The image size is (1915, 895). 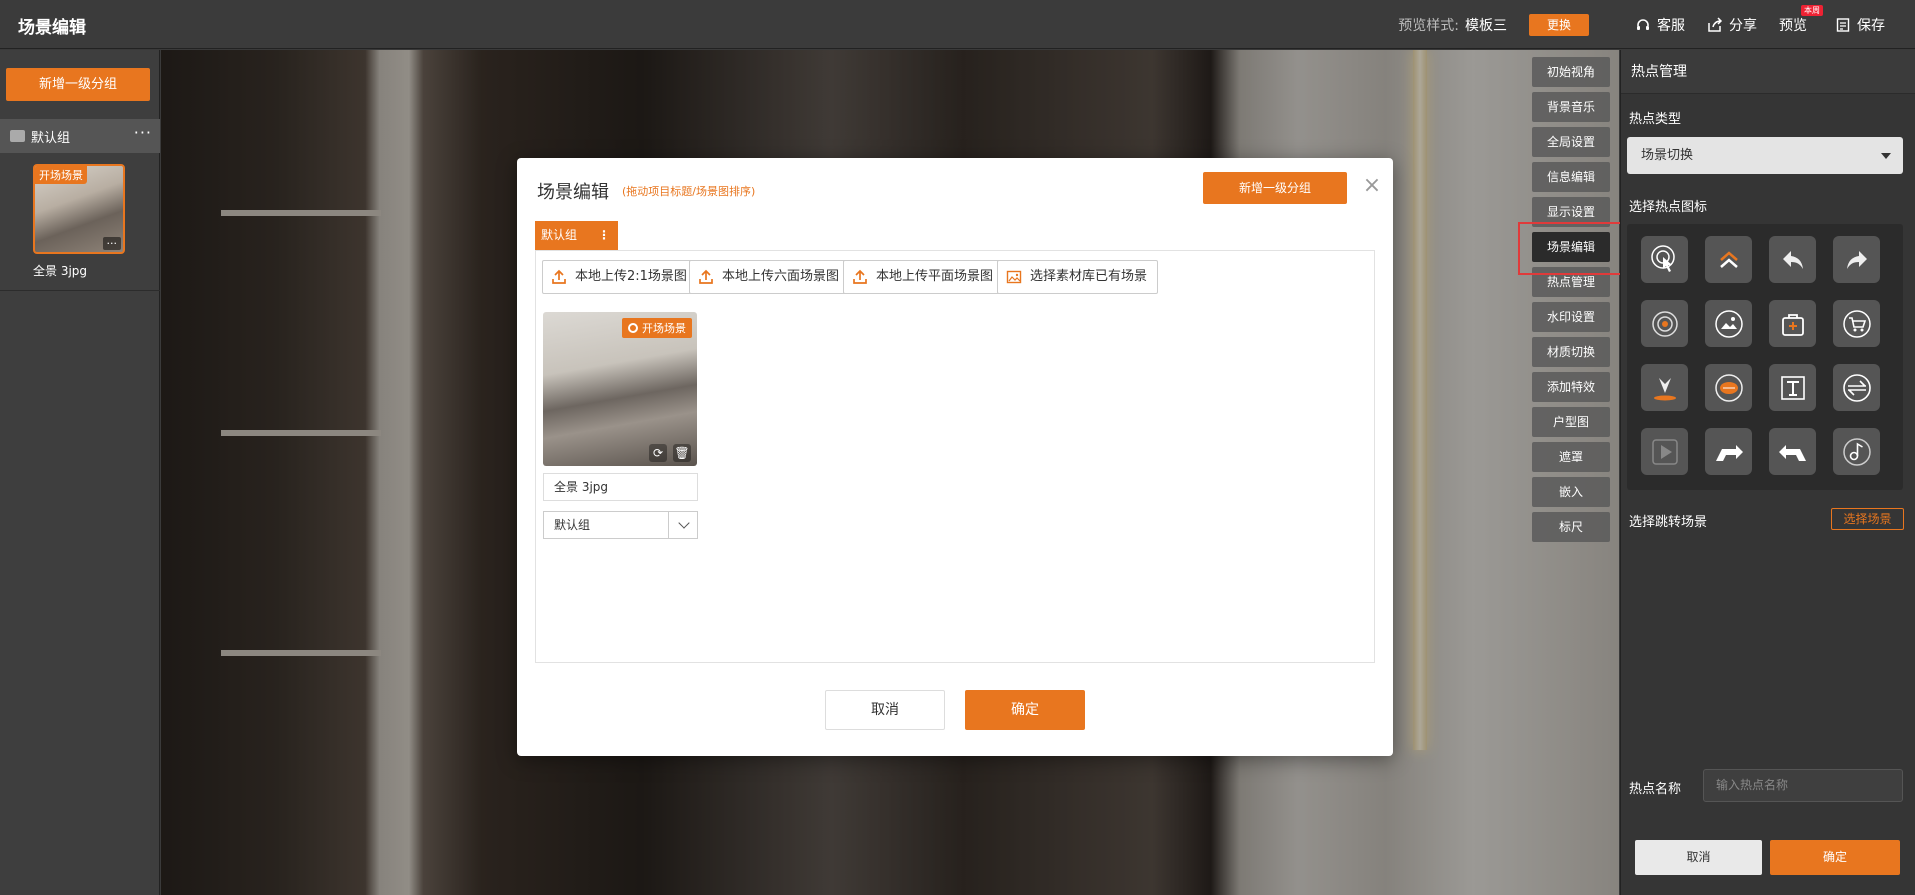 What do you see at coordinates (1698, 857) in the screenshot?
I see `panel-cancel-button: 取消` at bounding box center [1698, 857].